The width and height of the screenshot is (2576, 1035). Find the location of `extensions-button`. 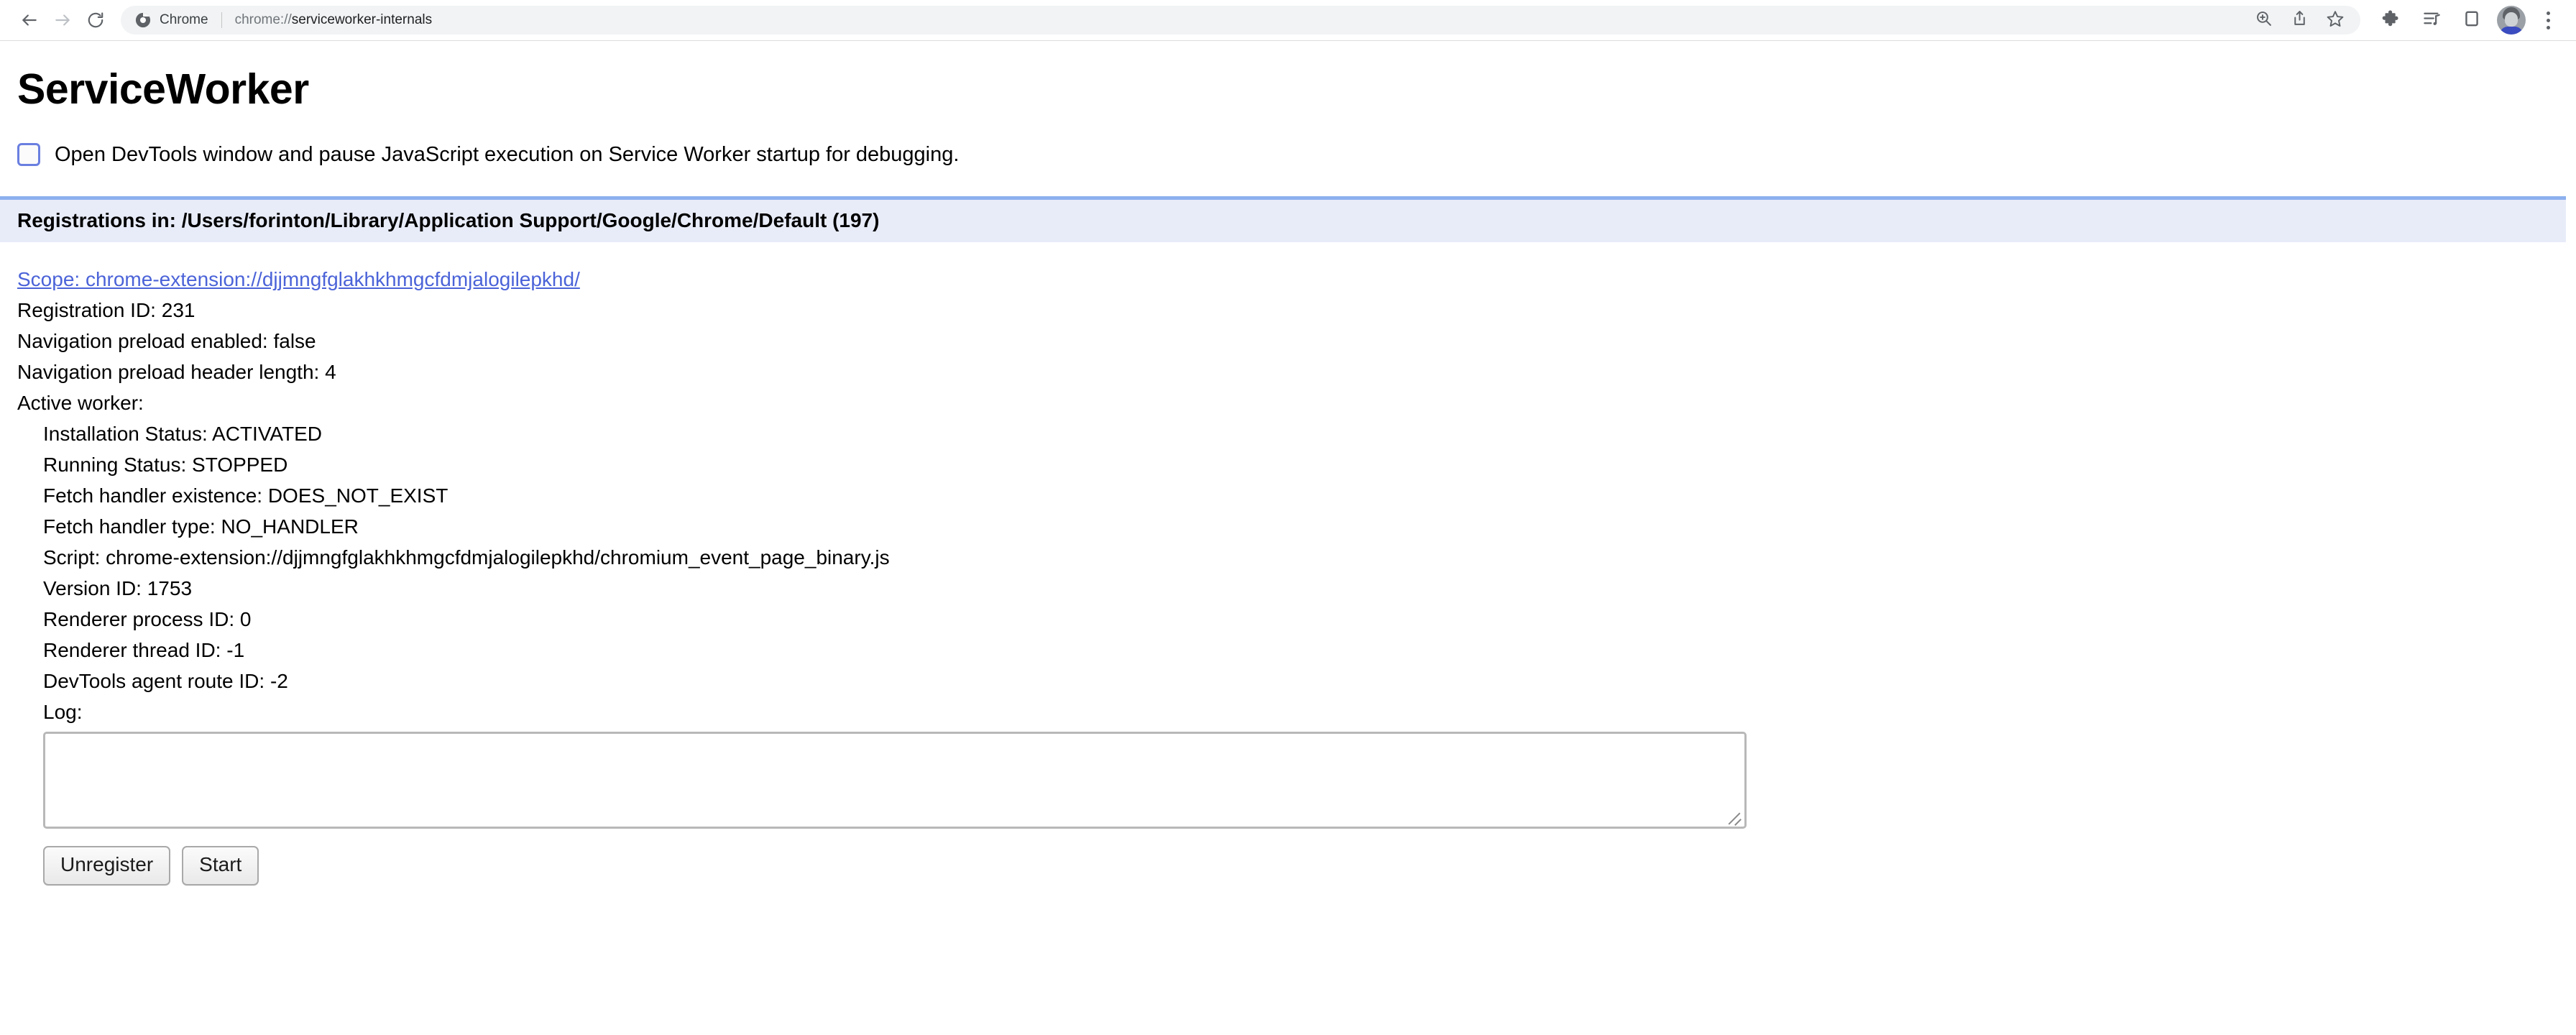

extensions-button is located at coordinates (2391, 20).